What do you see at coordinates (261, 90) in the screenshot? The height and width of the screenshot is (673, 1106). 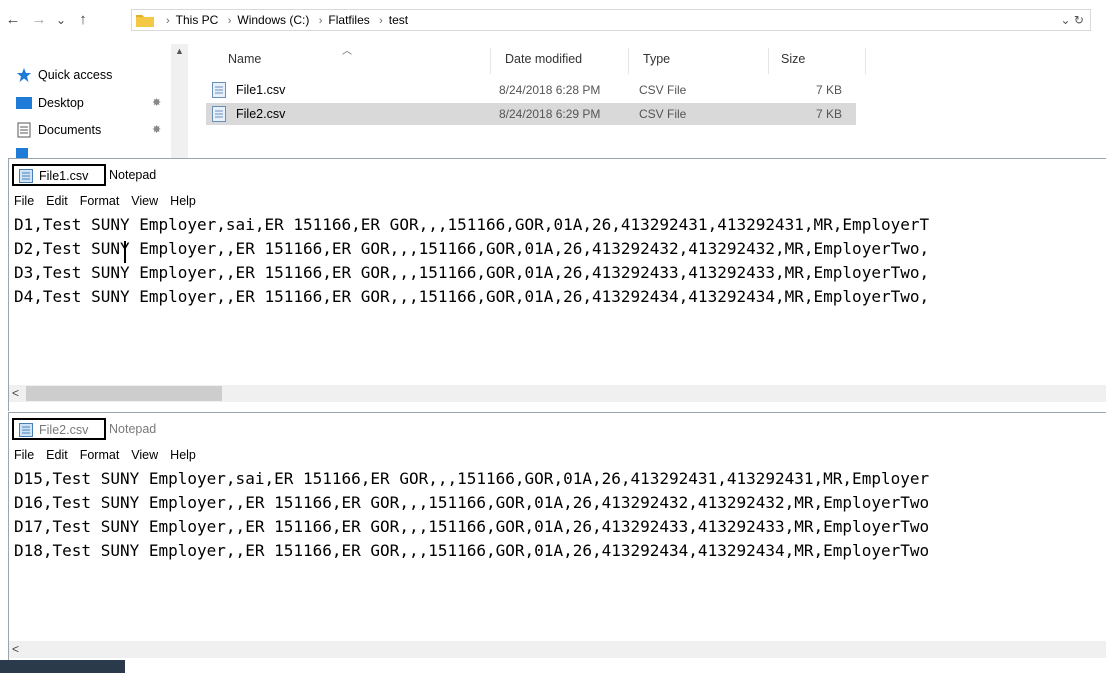 I see `file-name: File1.csv` at bounding box center [261, 90].